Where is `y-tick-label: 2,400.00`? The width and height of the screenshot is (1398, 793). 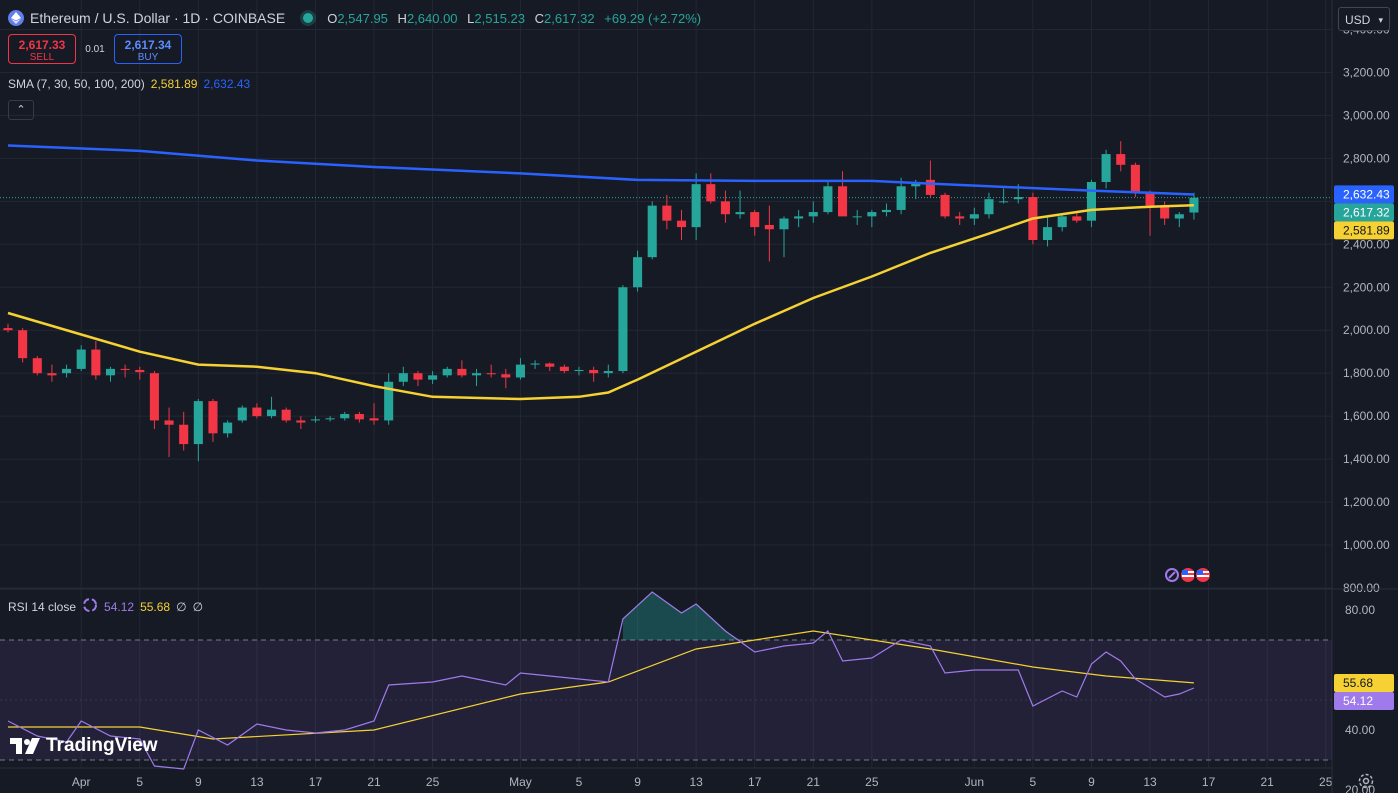
y-tick-label: 2,400.00 is located at coordinates (1366, 244).